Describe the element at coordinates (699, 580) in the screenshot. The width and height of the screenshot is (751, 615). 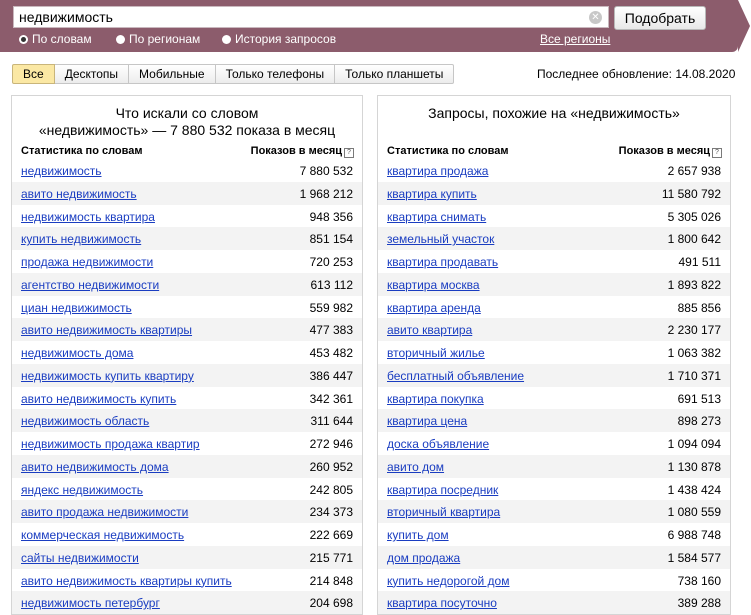
I see `impressions-count: 738 160` at that location.